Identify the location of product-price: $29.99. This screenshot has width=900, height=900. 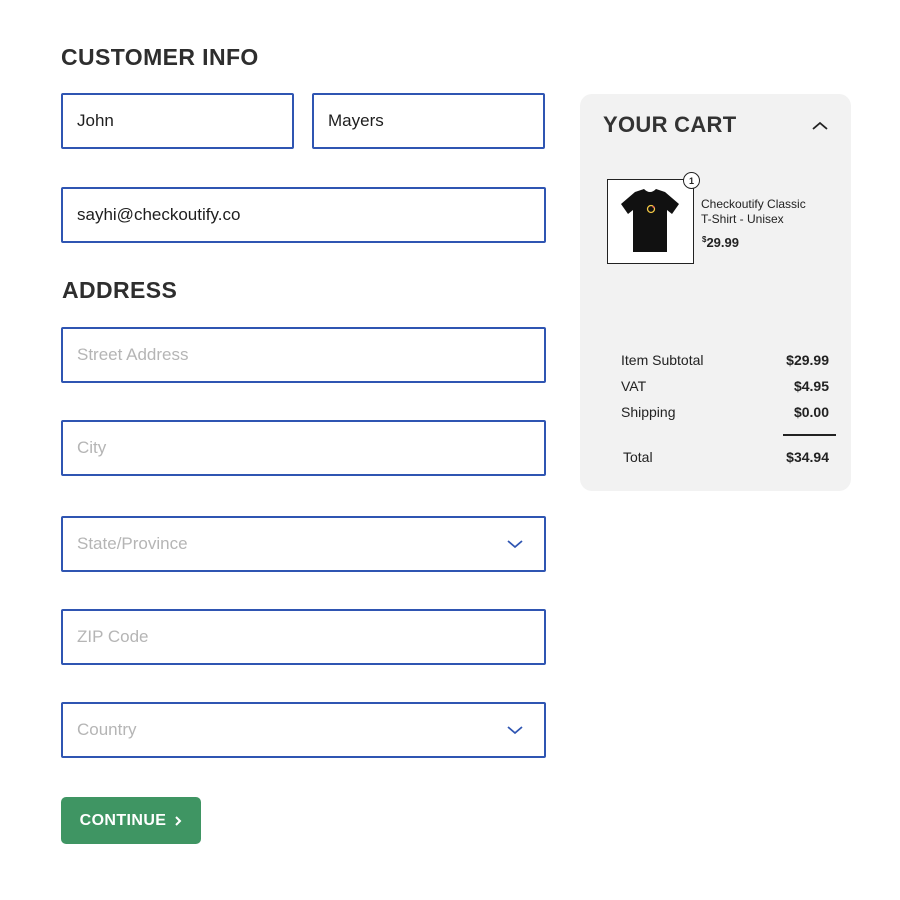
(720, 242).